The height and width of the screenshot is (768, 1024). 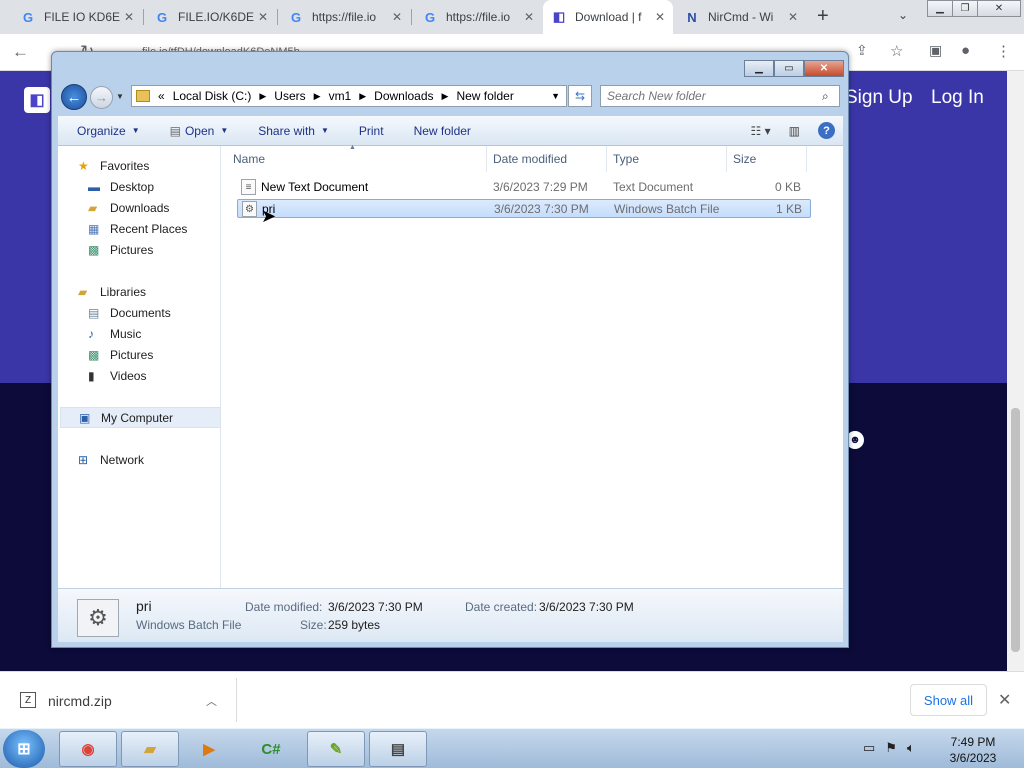 I want to click on notepad-plus-taskbar-icon: ✎, so click(x=336, y=749).